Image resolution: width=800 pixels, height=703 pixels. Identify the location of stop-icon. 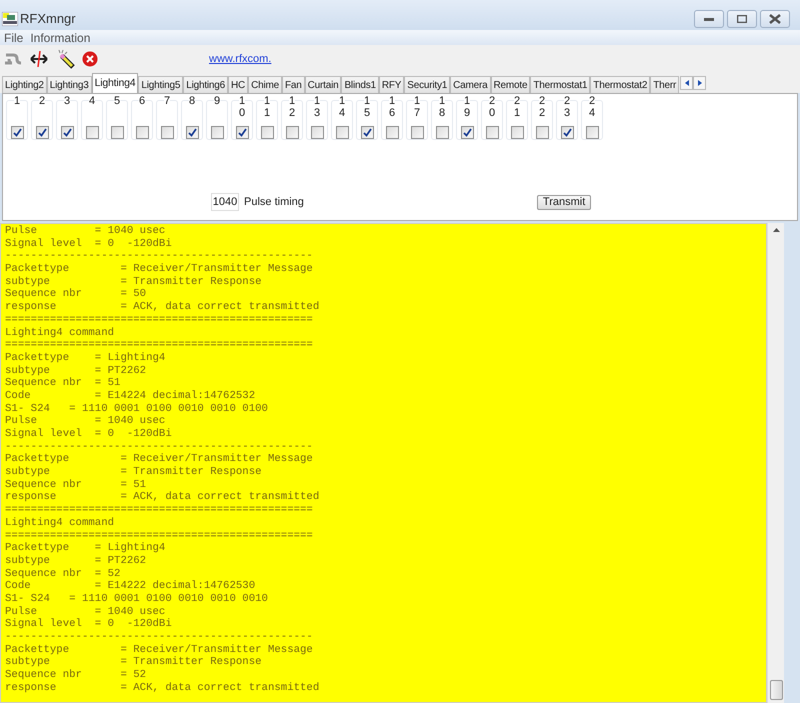
(90, 59).